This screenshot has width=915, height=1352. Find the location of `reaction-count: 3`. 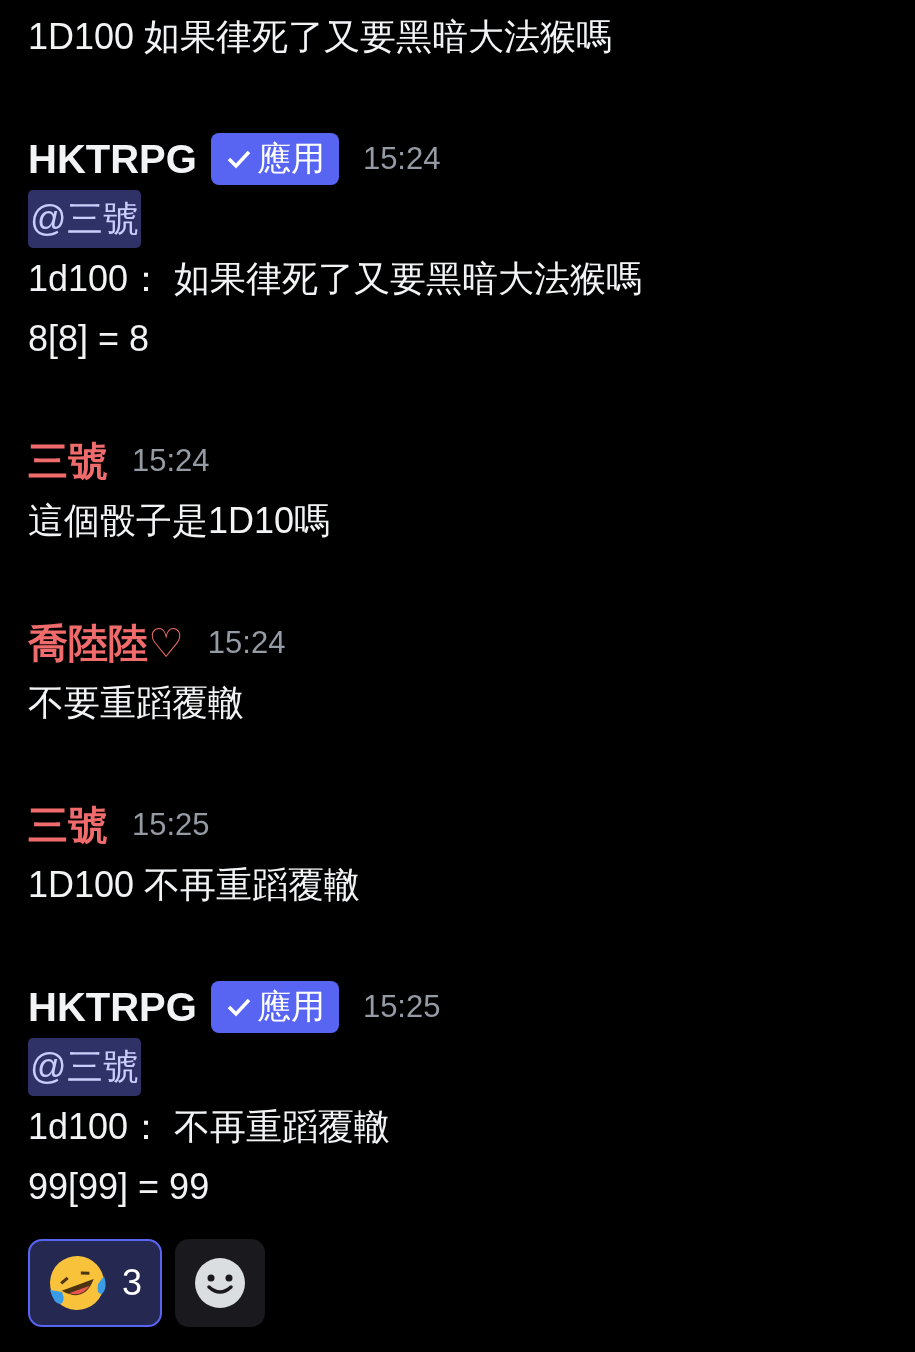

reaction-count: 3 is located at coordinates (132, 1283).